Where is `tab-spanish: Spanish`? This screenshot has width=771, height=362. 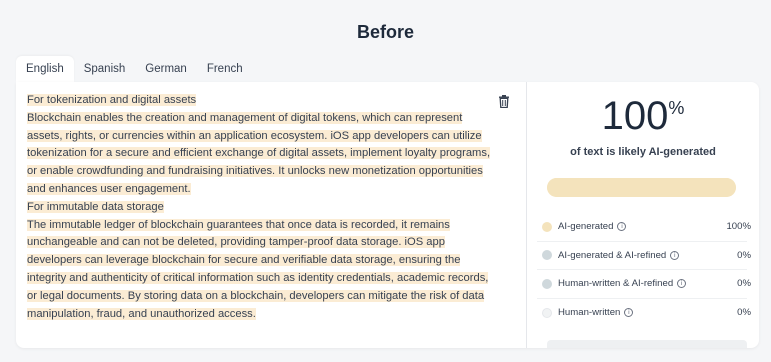
tab-spanish: Spanish is located at coordinates (105, 69).